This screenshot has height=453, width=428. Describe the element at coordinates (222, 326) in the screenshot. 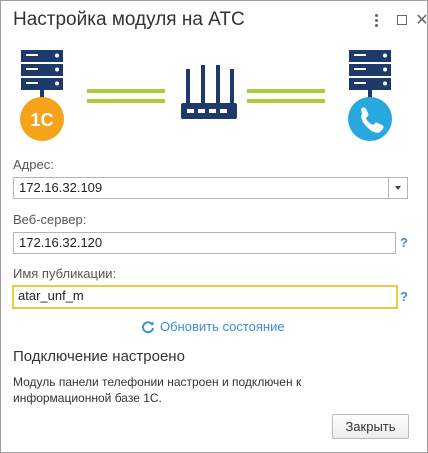

I see `refresh-status-label: Обновить состояние` at that location.